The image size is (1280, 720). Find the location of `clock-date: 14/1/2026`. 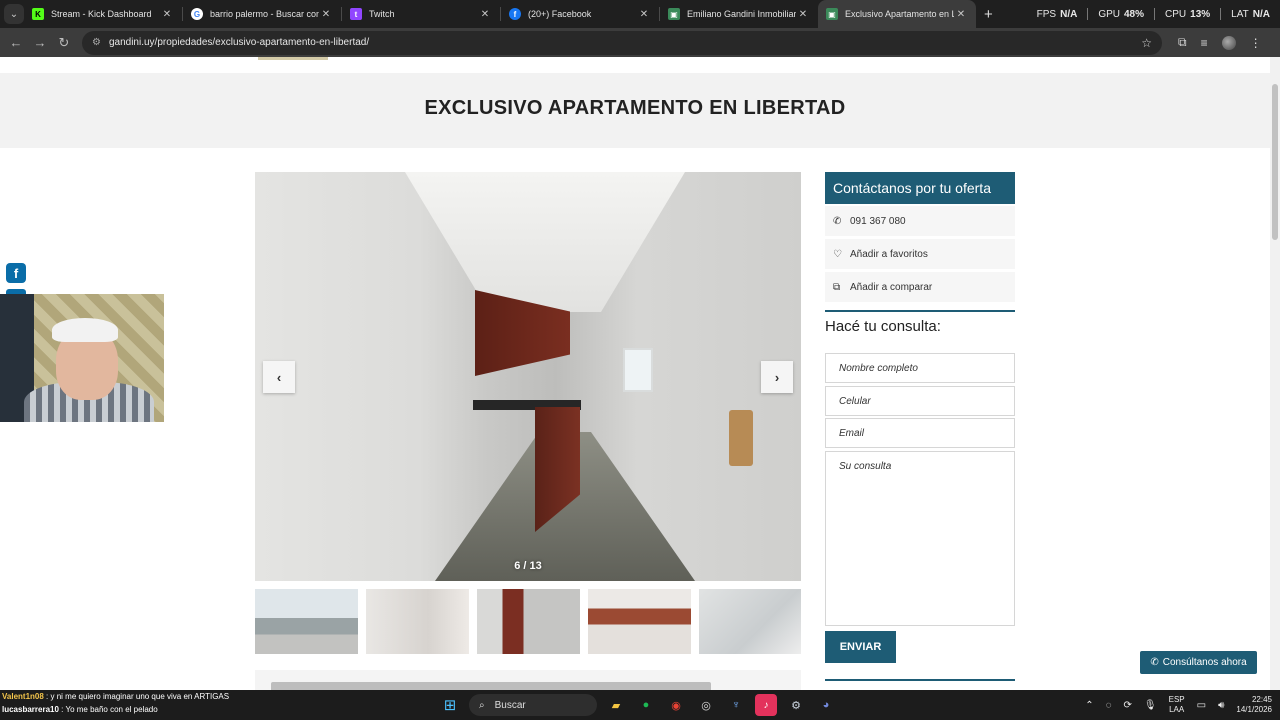

clock-date: 14/1/2026 is located at coordinates (1254, 709).